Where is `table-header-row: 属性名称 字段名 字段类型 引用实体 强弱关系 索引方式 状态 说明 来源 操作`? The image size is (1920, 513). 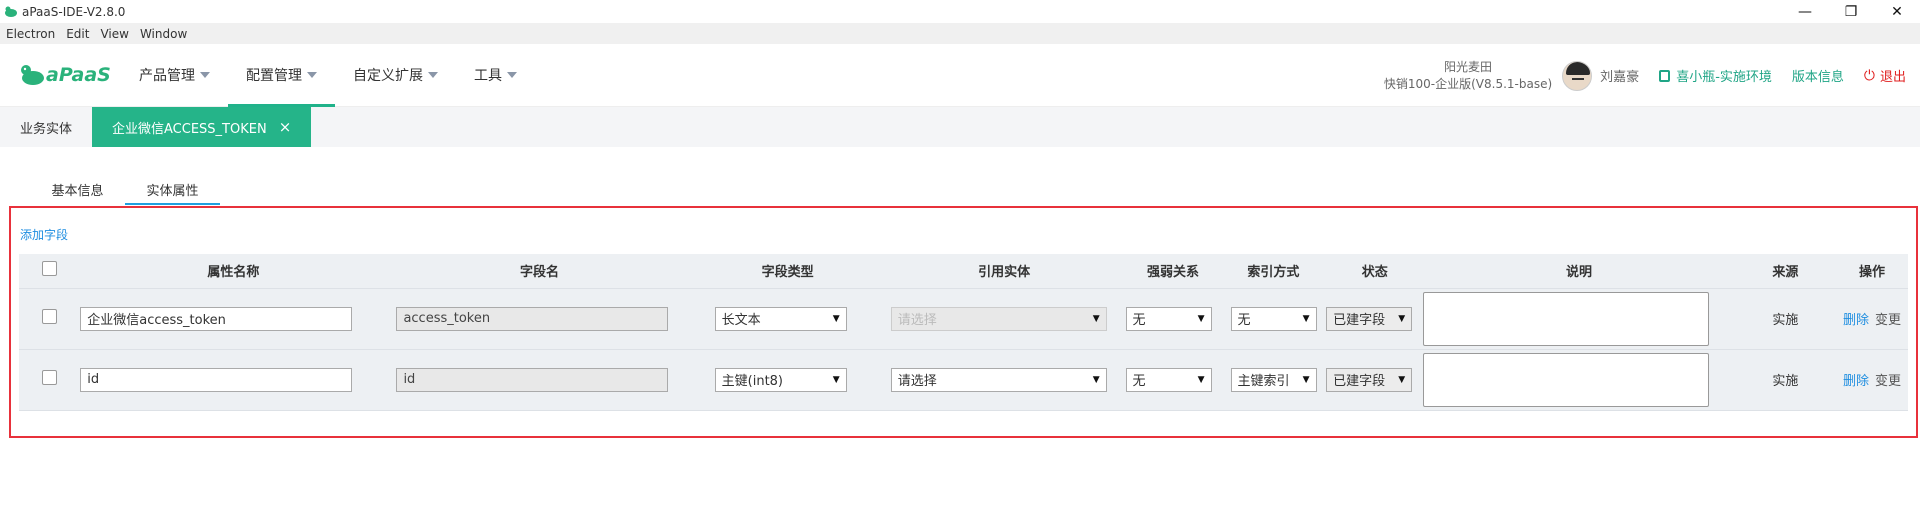
table-header-row: 属性名称 字段名 字段类型 引用实体 强弱关系 索引方式 状态 说明 来源 操作 is located at coordinates (963, 271).